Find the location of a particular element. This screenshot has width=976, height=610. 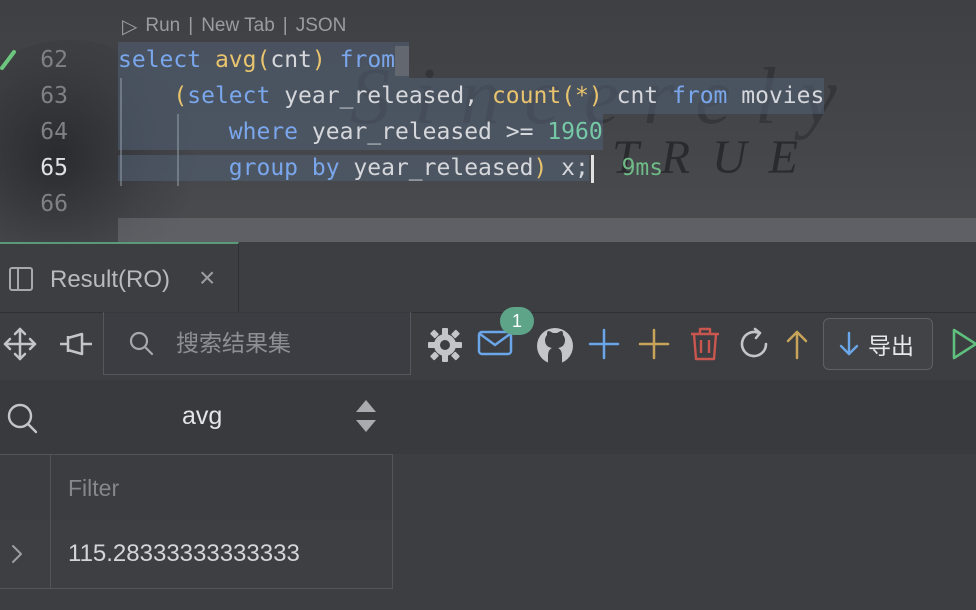

line-number: 66 is located at coordinates (54, 204).